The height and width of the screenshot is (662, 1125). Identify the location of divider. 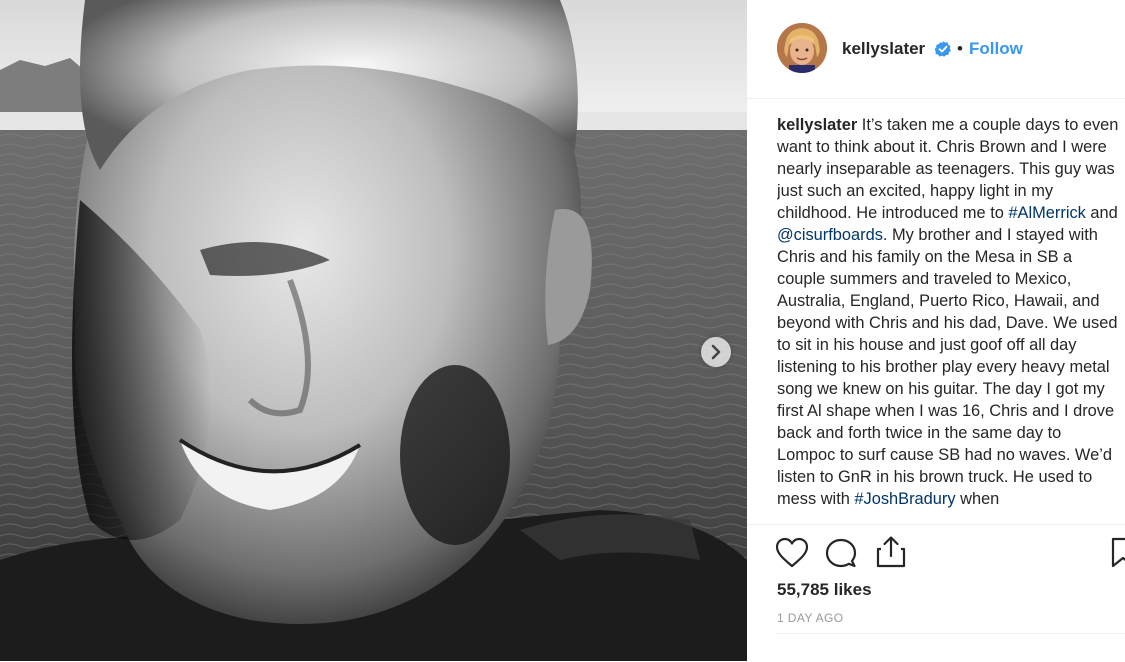
(951, 633).